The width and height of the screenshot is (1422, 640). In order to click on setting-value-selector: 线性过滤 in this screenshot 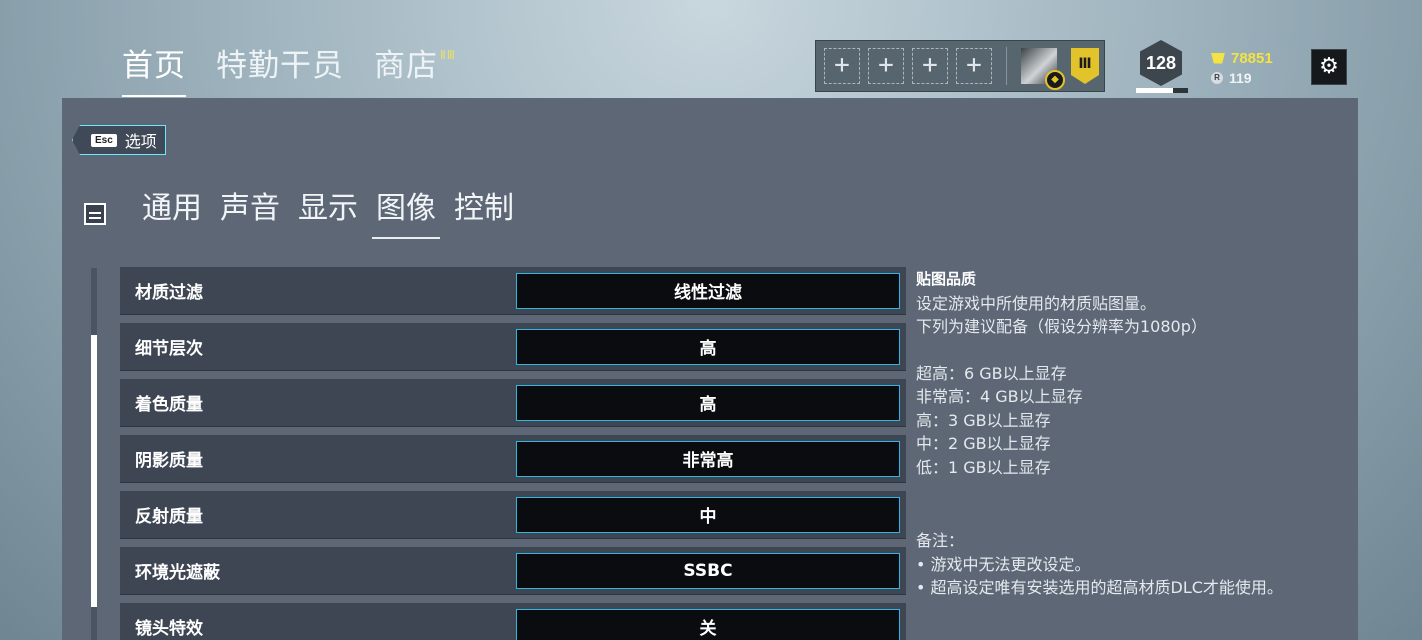, I will do `click(708, 290)`.